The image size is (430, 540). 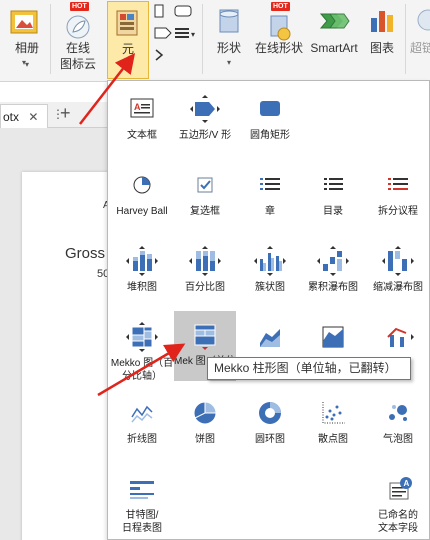 I want to click on icon-cloud-label: 图标云, so click(x=77, y=64).